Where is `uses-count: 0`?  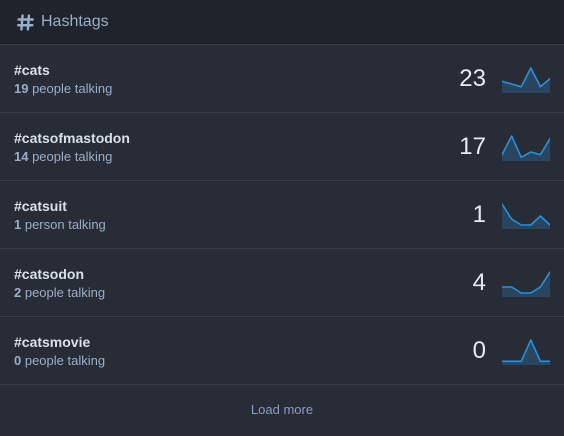
uses-count: 0 is located at coordinates (479, 350).